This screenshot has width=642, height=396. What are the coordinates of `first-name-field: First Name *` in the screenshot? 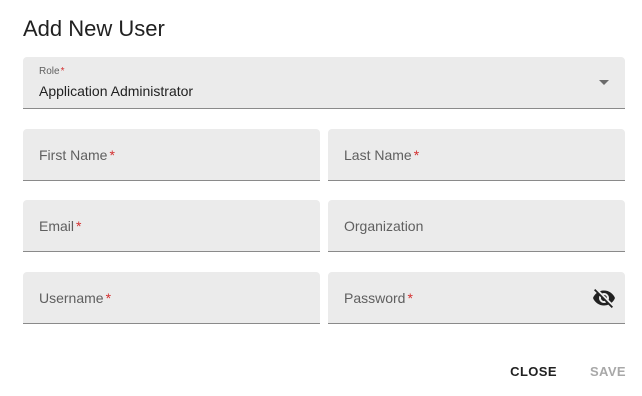 It's located at (171, 155).